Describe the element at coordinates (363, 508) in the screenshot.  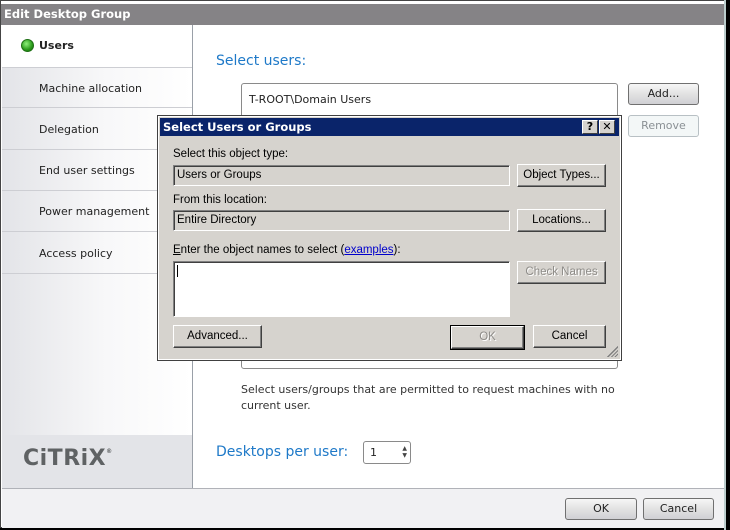
I see `footer: OK Cancel` at that location.